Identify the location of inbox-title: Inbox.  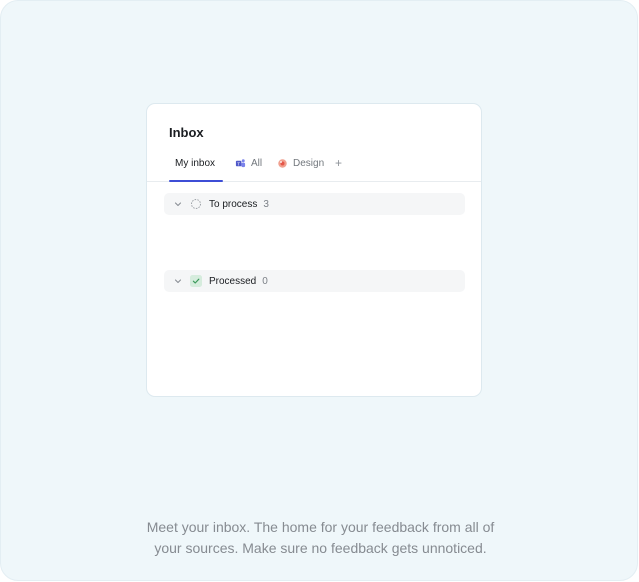
(186, 132).